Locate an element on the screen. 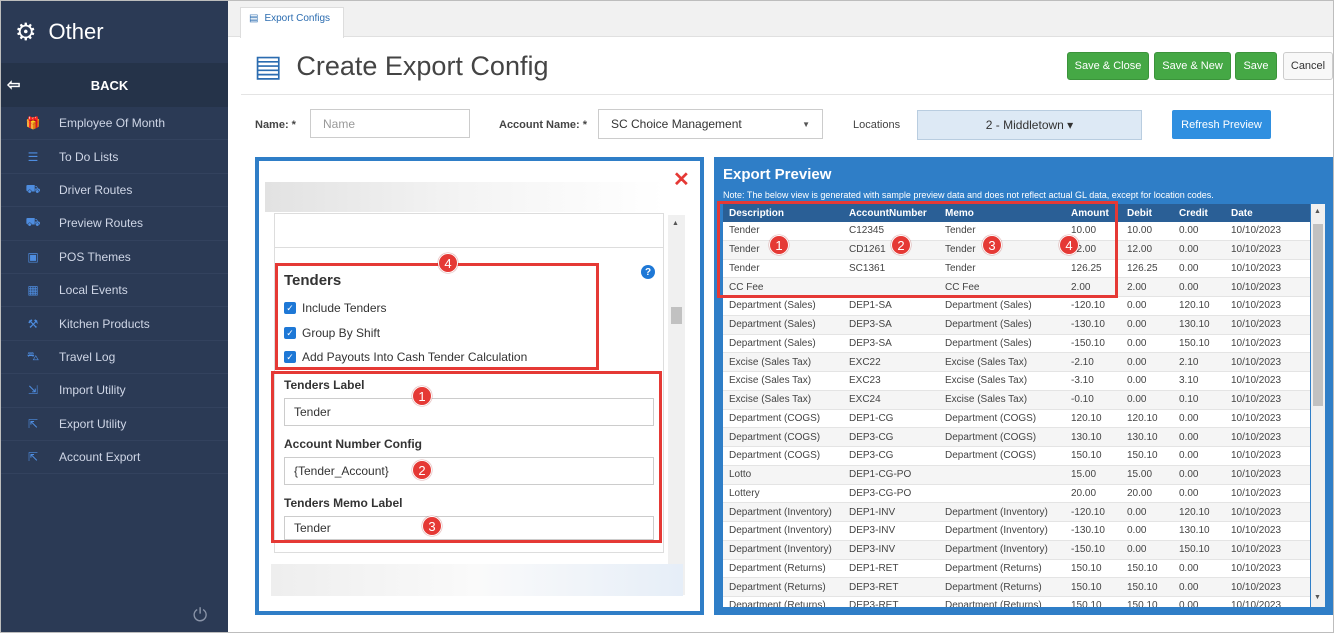 Image resolution: width=1334 pixels, height=633 pixels. table-cell: -3.10 is located at coordinates (1082, 381).